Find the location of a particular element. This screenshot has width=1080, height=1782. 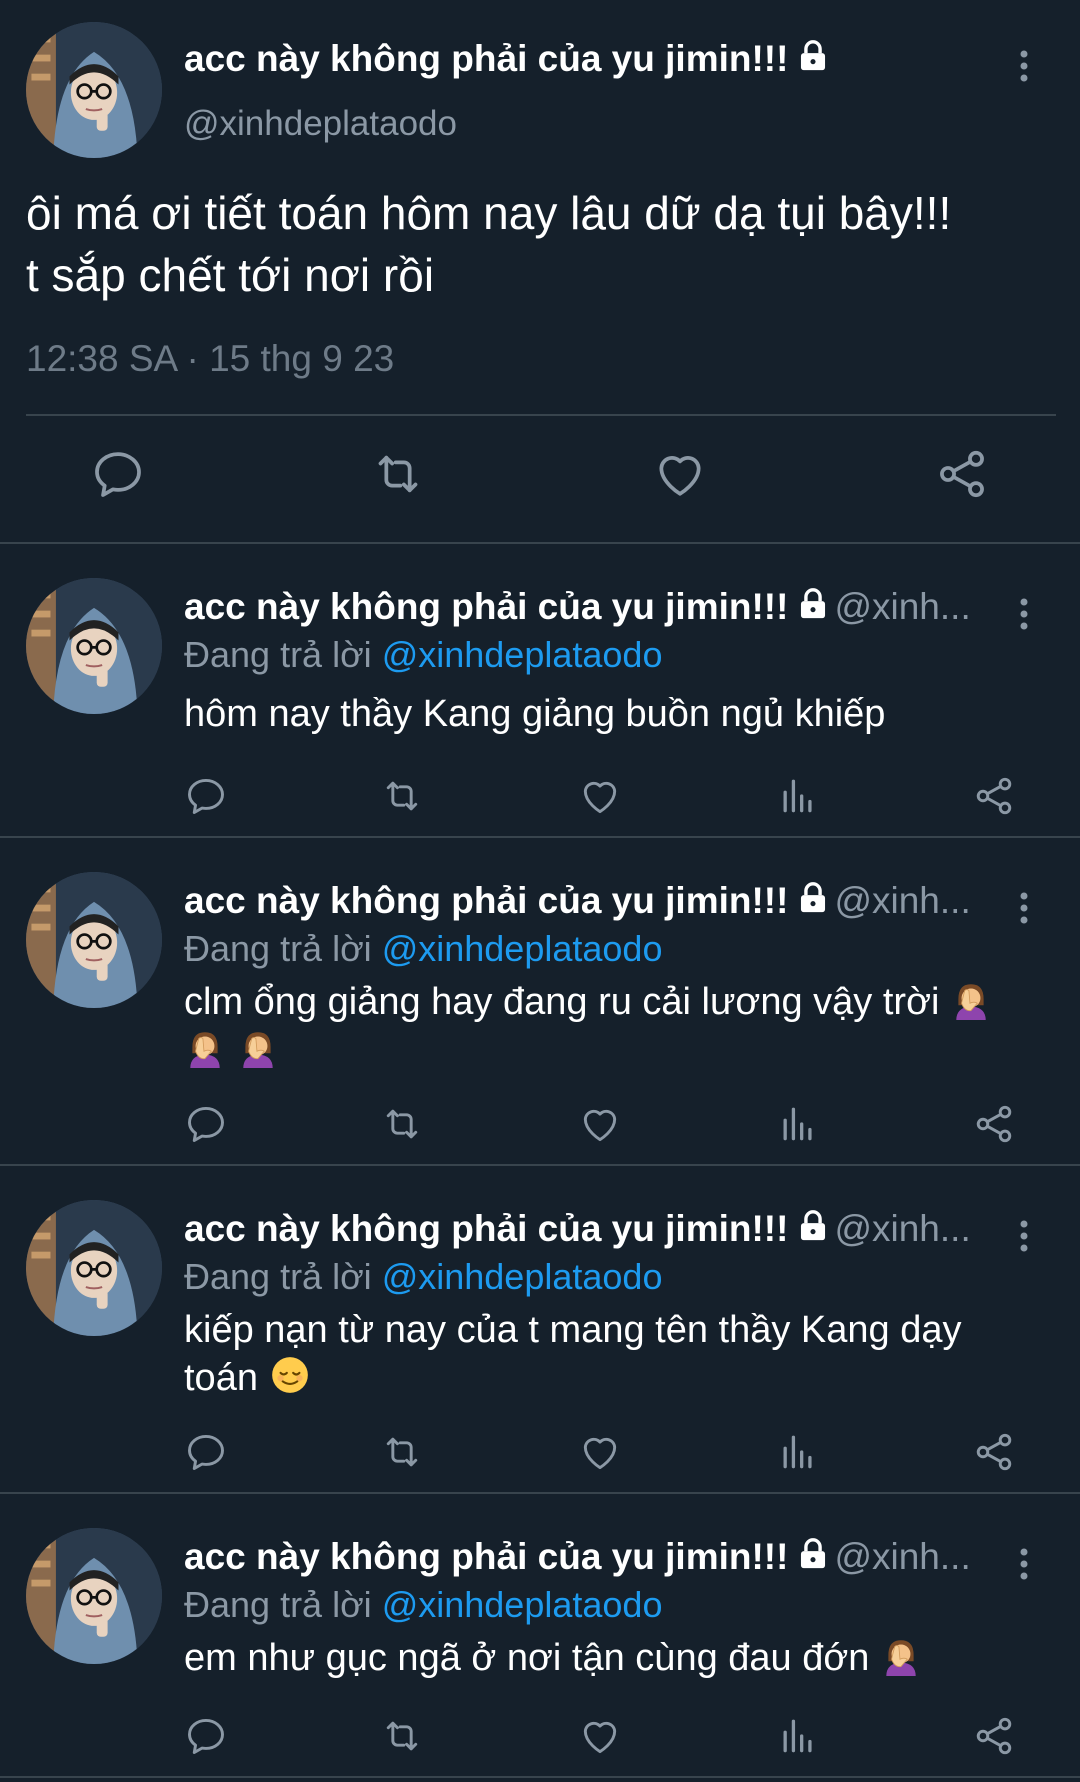

tweet-text-content: em như gục ngã ở nơi tận cùng đau đớn is located at coordinates (527, 1658).